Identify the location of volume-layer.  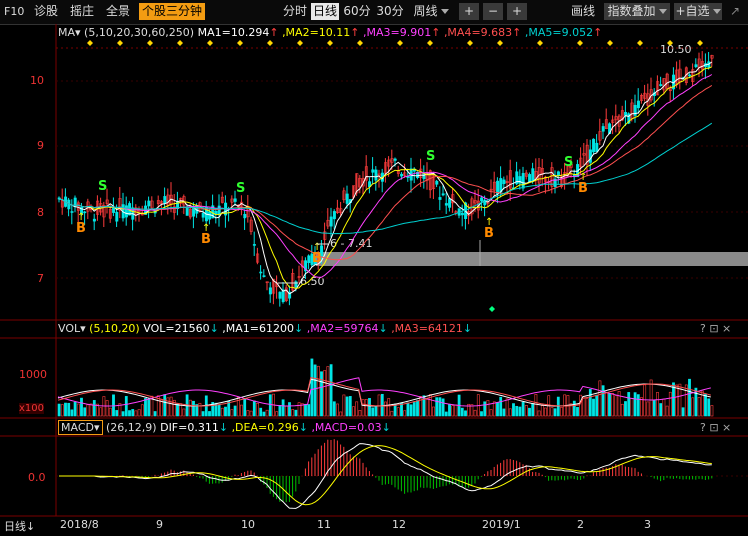
(385, 387).